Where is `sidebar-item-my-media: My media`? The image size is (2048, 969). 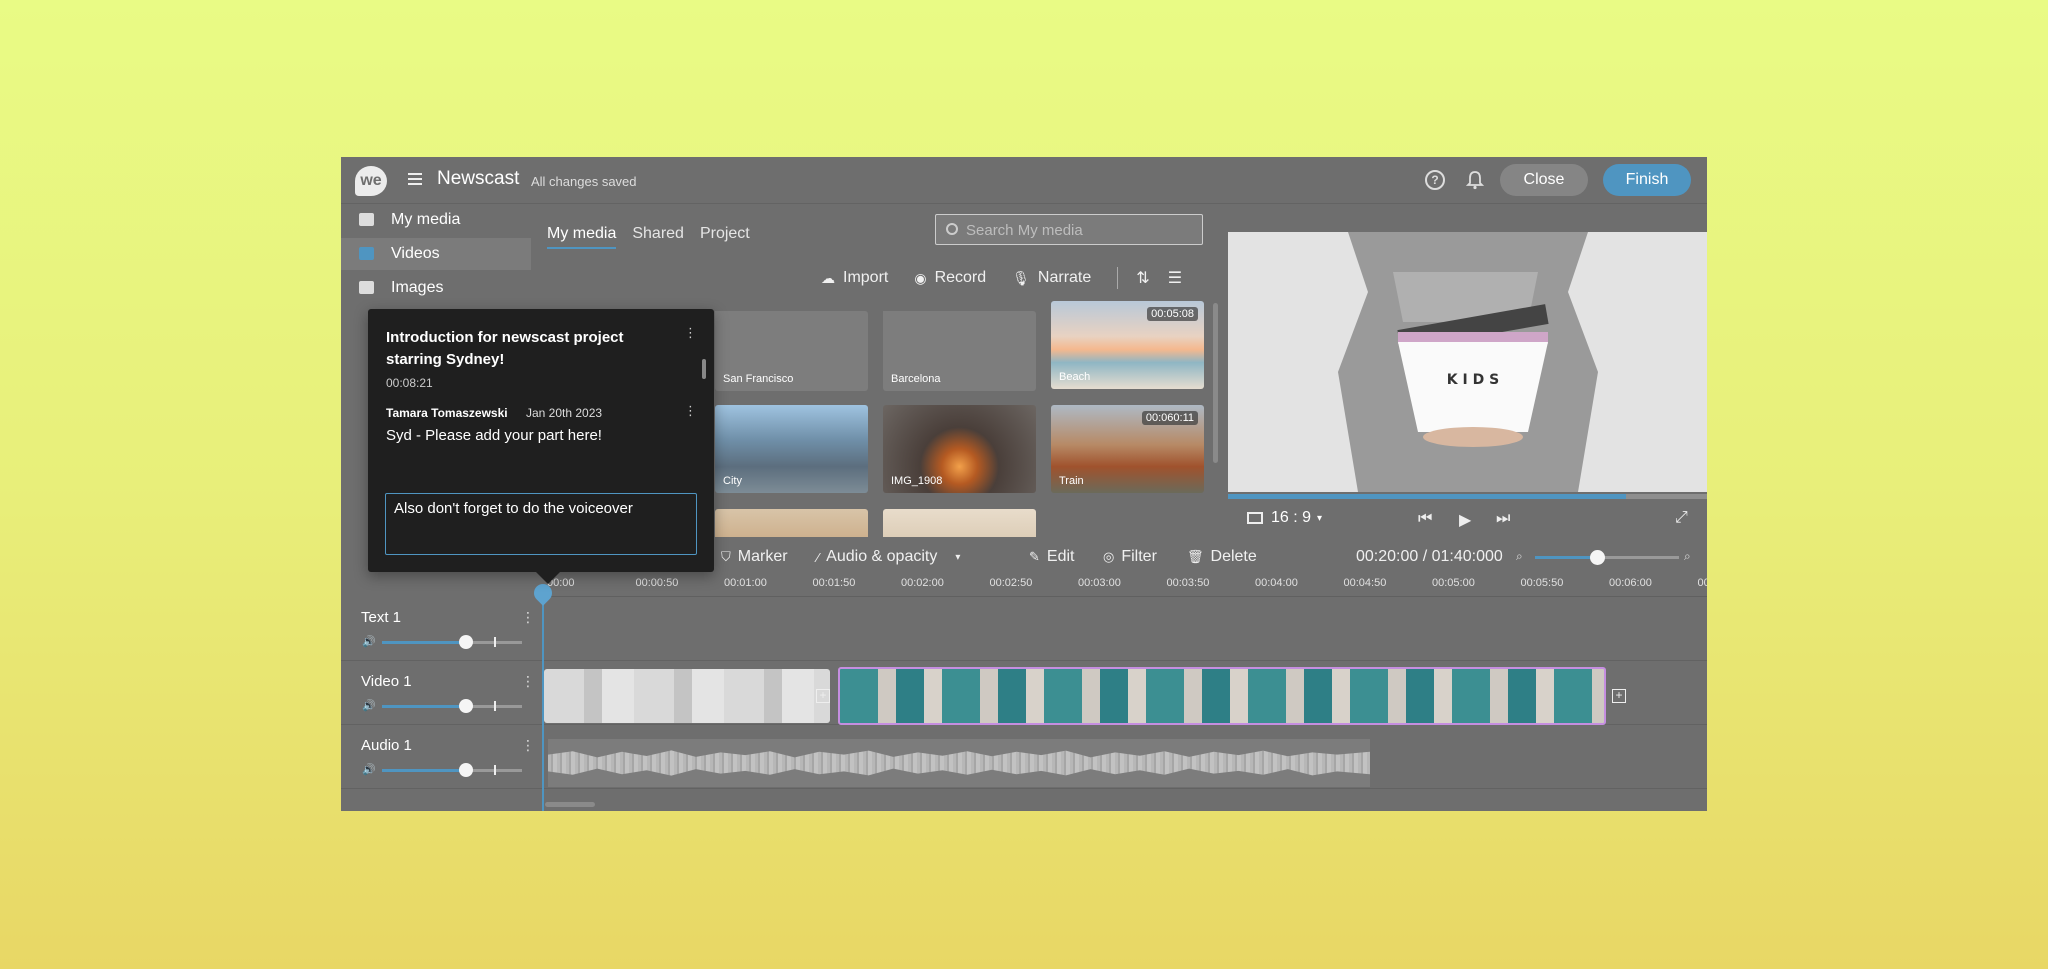
sidebar-item-my-media: My media is located at coordinates (436, 220).